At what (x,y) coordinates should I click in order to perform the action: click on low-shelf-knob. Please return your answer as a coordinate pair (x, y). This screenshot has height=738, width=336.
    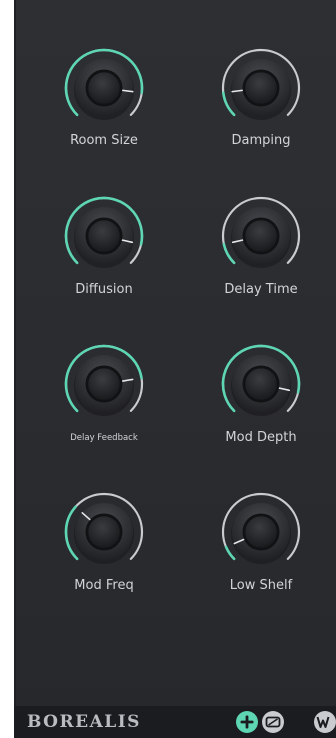
    Looking at the image, I should click on (261, 532).